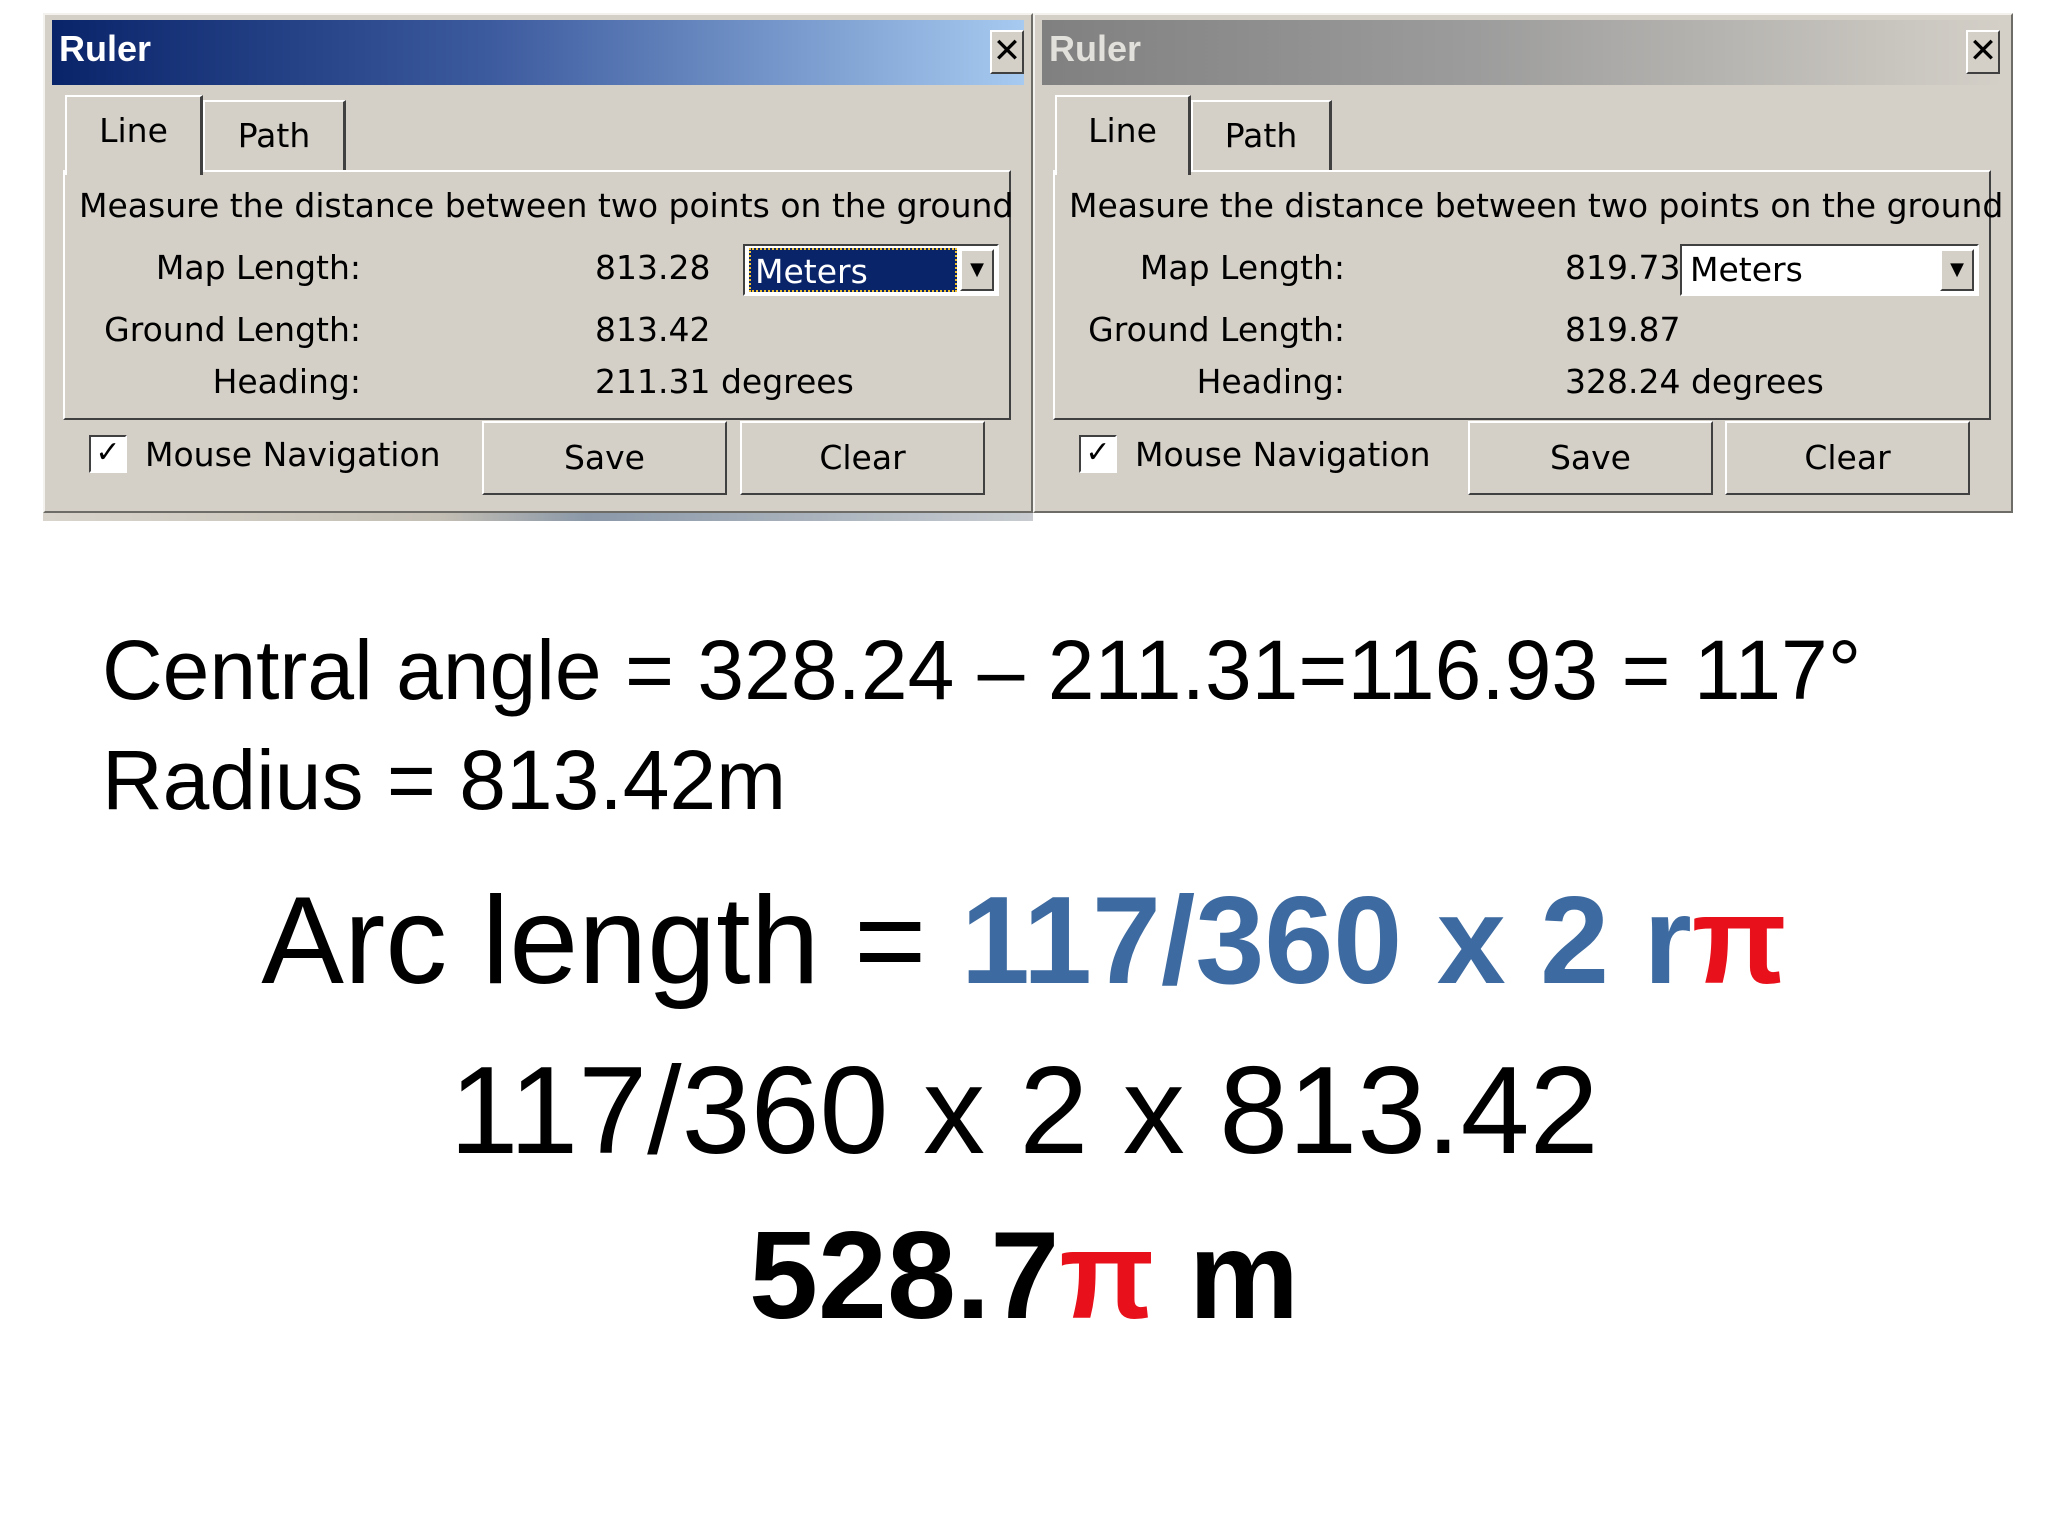  I want to click on map-length-value: 813.28, so click(653, 267).